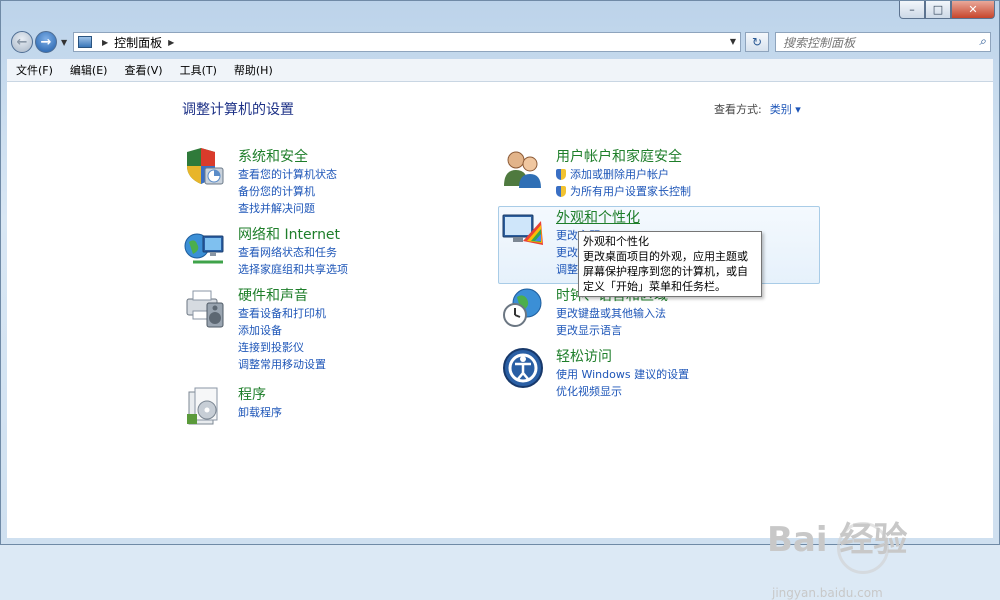 Image resolution: width=1000 pixels, height=600 pixels. What do you see at coordinates (289, 234) in the screenshot?
I see `category-title: 网络和 Internet` at bounding box center [289, 234].